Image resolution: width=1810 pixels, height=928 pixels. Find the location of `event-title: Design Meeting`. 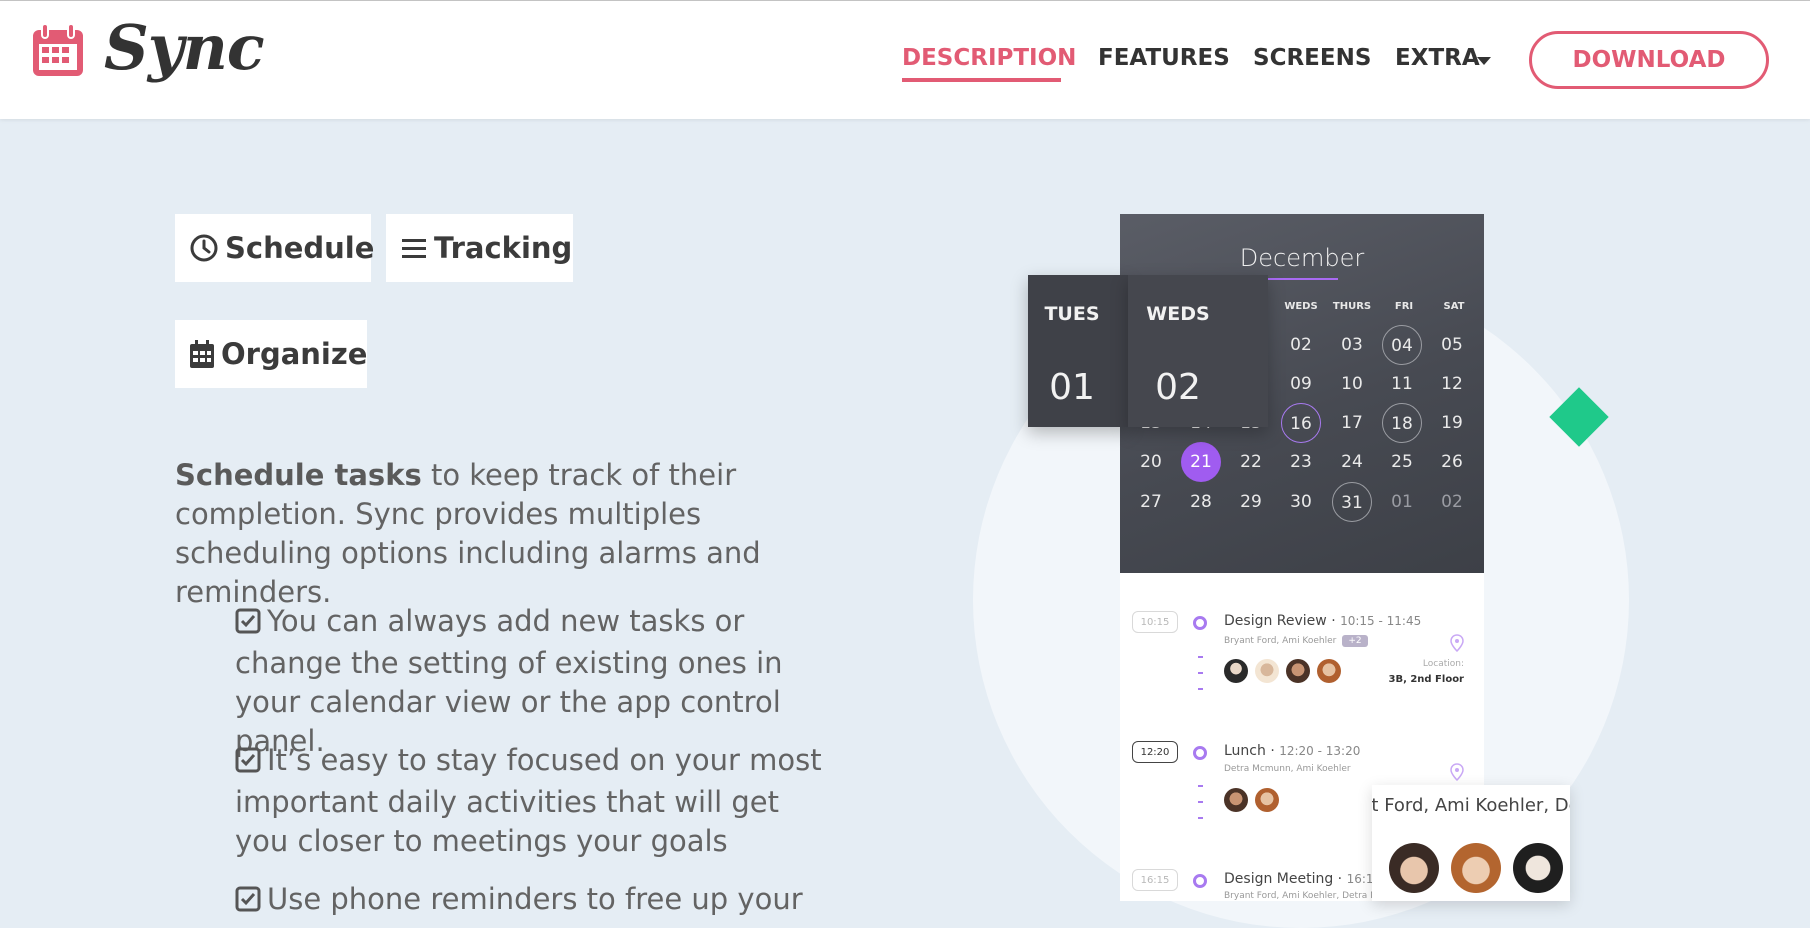

event-title: Design Meeting is located at coordinates (1279, 879).